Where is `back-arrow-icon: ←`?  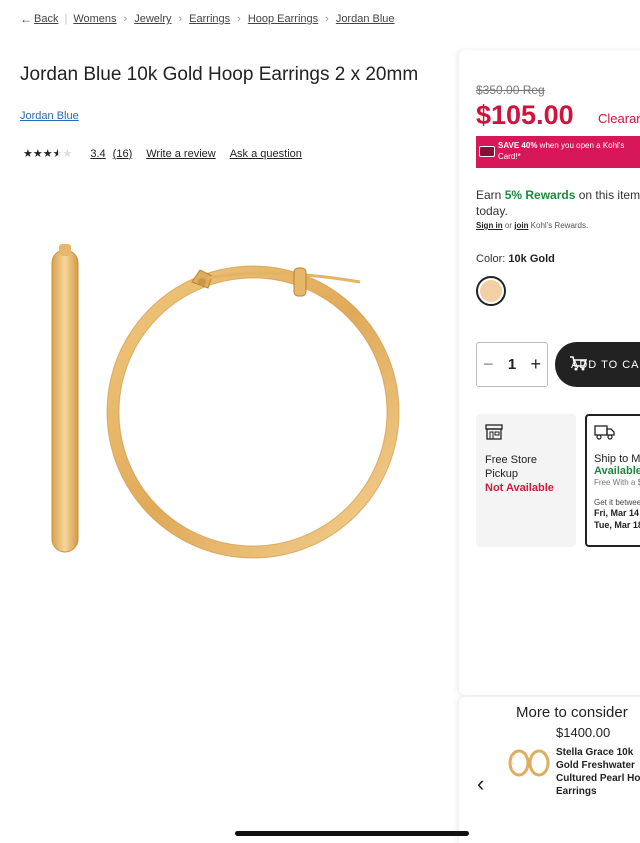
back-arrow-icon: ← is located at coordinates (26, 19).